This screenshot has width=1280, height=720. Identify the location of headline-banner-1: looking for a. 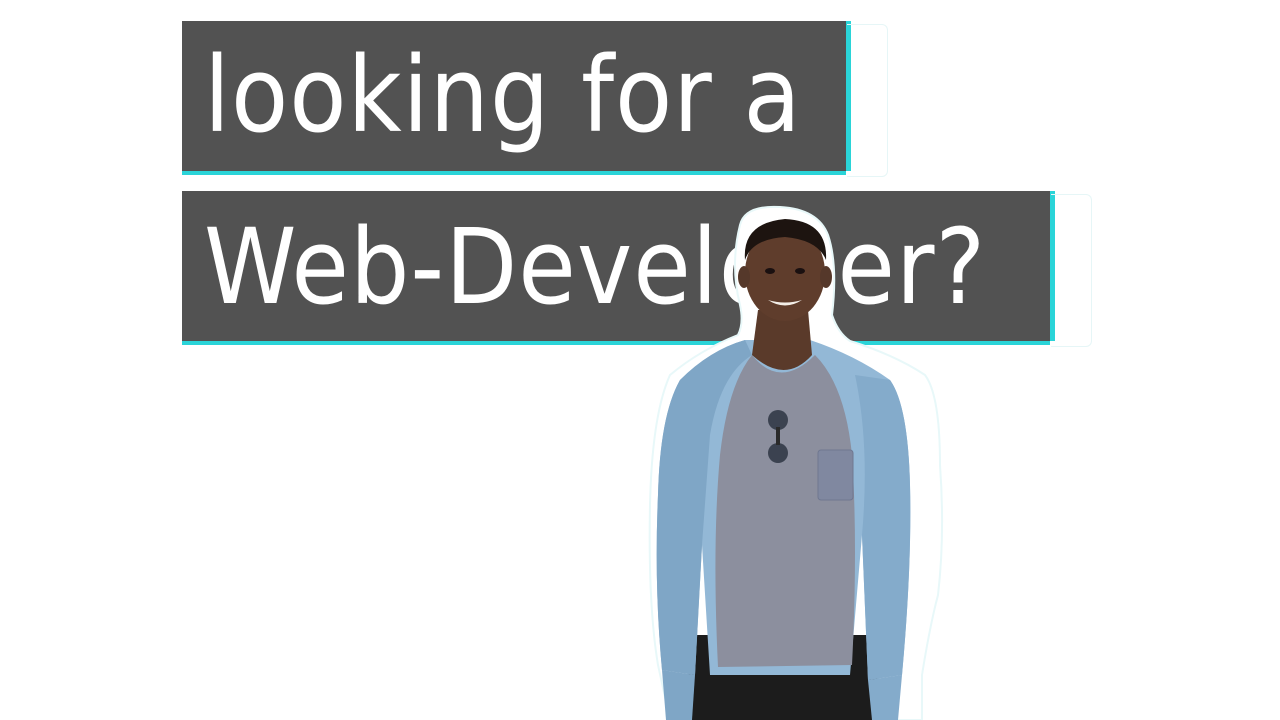
(535, 99).